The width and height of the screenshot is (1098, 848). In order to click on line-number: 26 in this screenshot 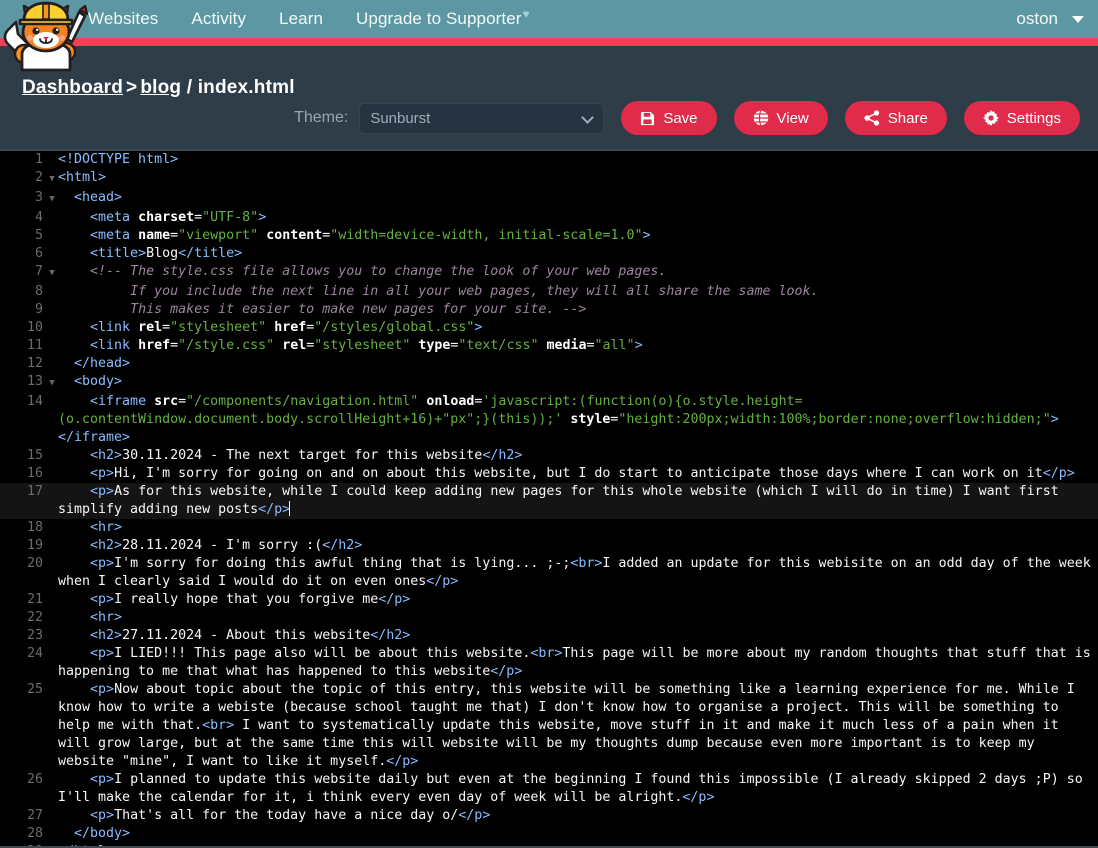, I will do `click(34, 779)`.